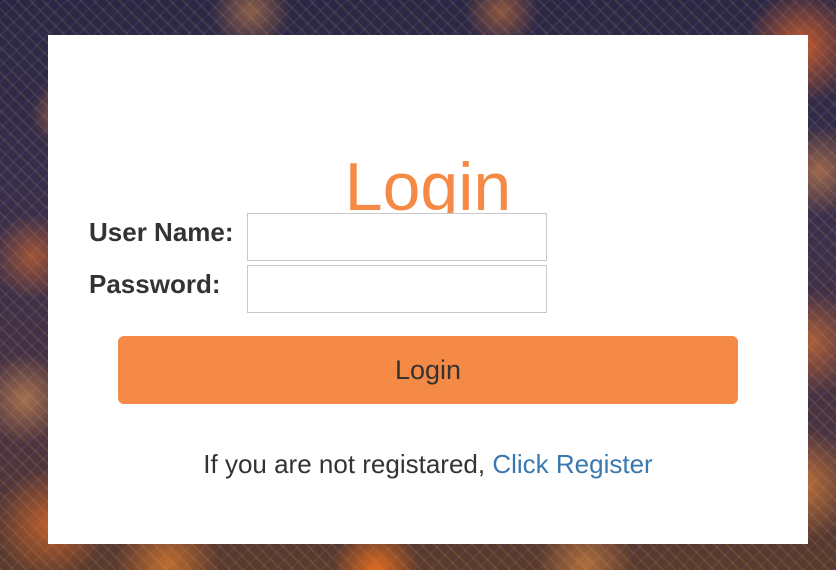  What do you see at coordinates (397, 237) in the screenshot?
I see `username-input` at bounding box center [397, 237].